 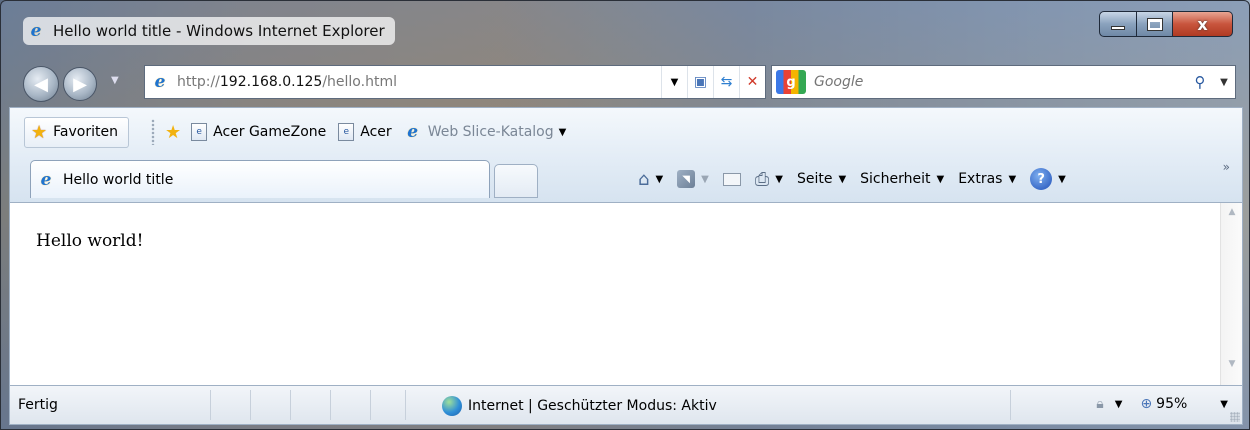 I want to click on print-icon: ⎙, so click(x=762, y=179).